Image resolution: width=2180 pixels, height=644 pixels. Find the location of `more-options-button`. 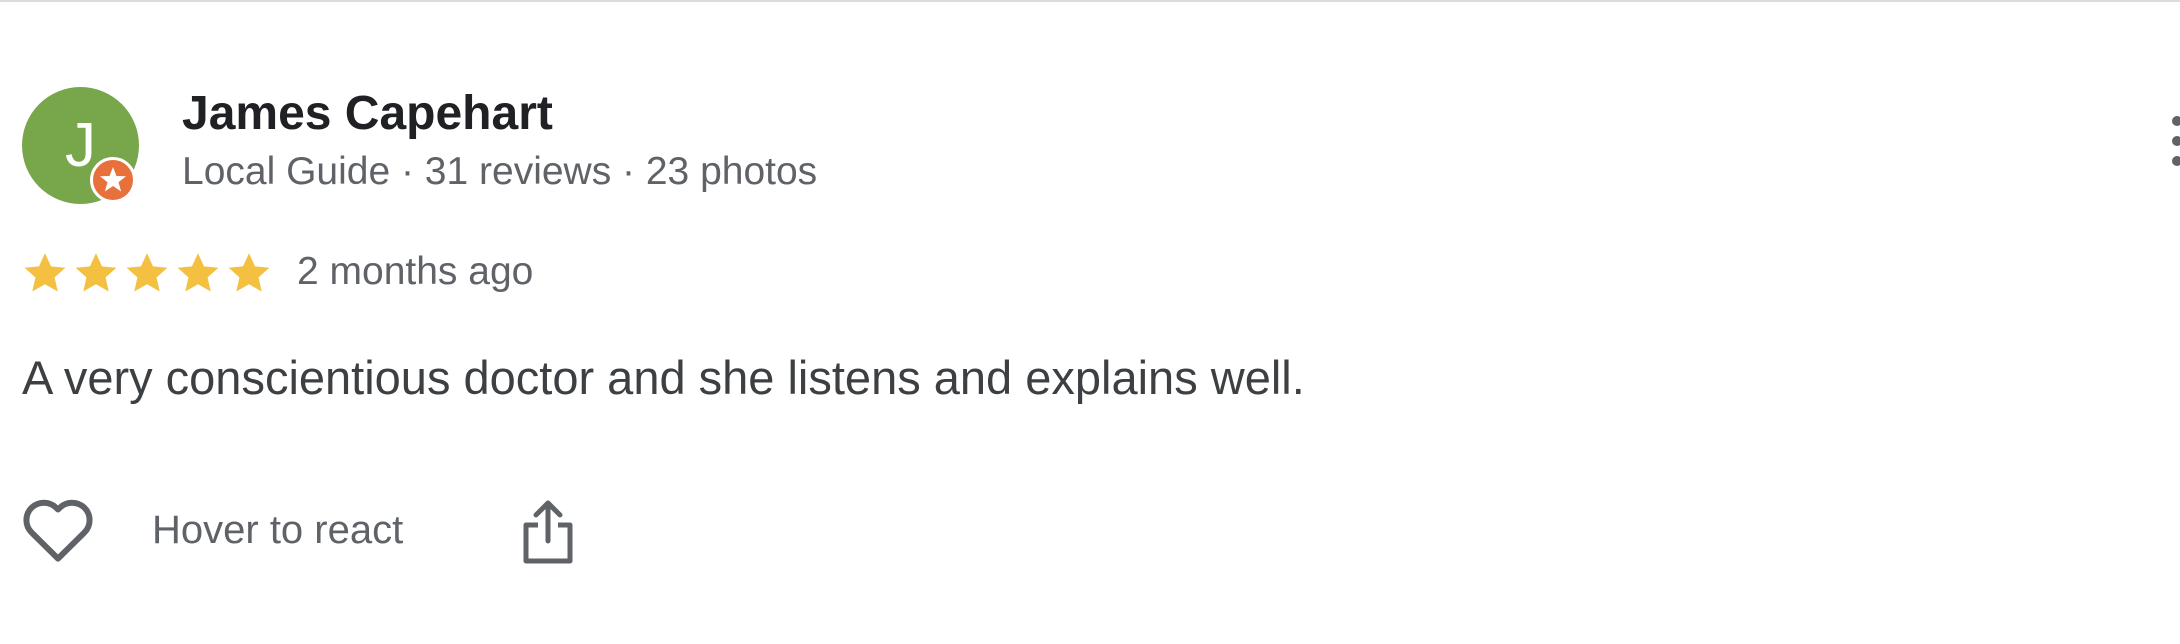

more-options-button is located at coordinates (2174, 150).